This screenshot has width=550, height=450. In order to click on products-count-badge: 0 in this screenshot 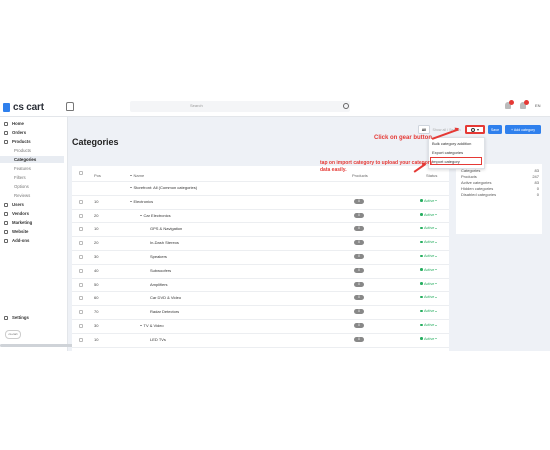, I will do `click(359, 229)`.